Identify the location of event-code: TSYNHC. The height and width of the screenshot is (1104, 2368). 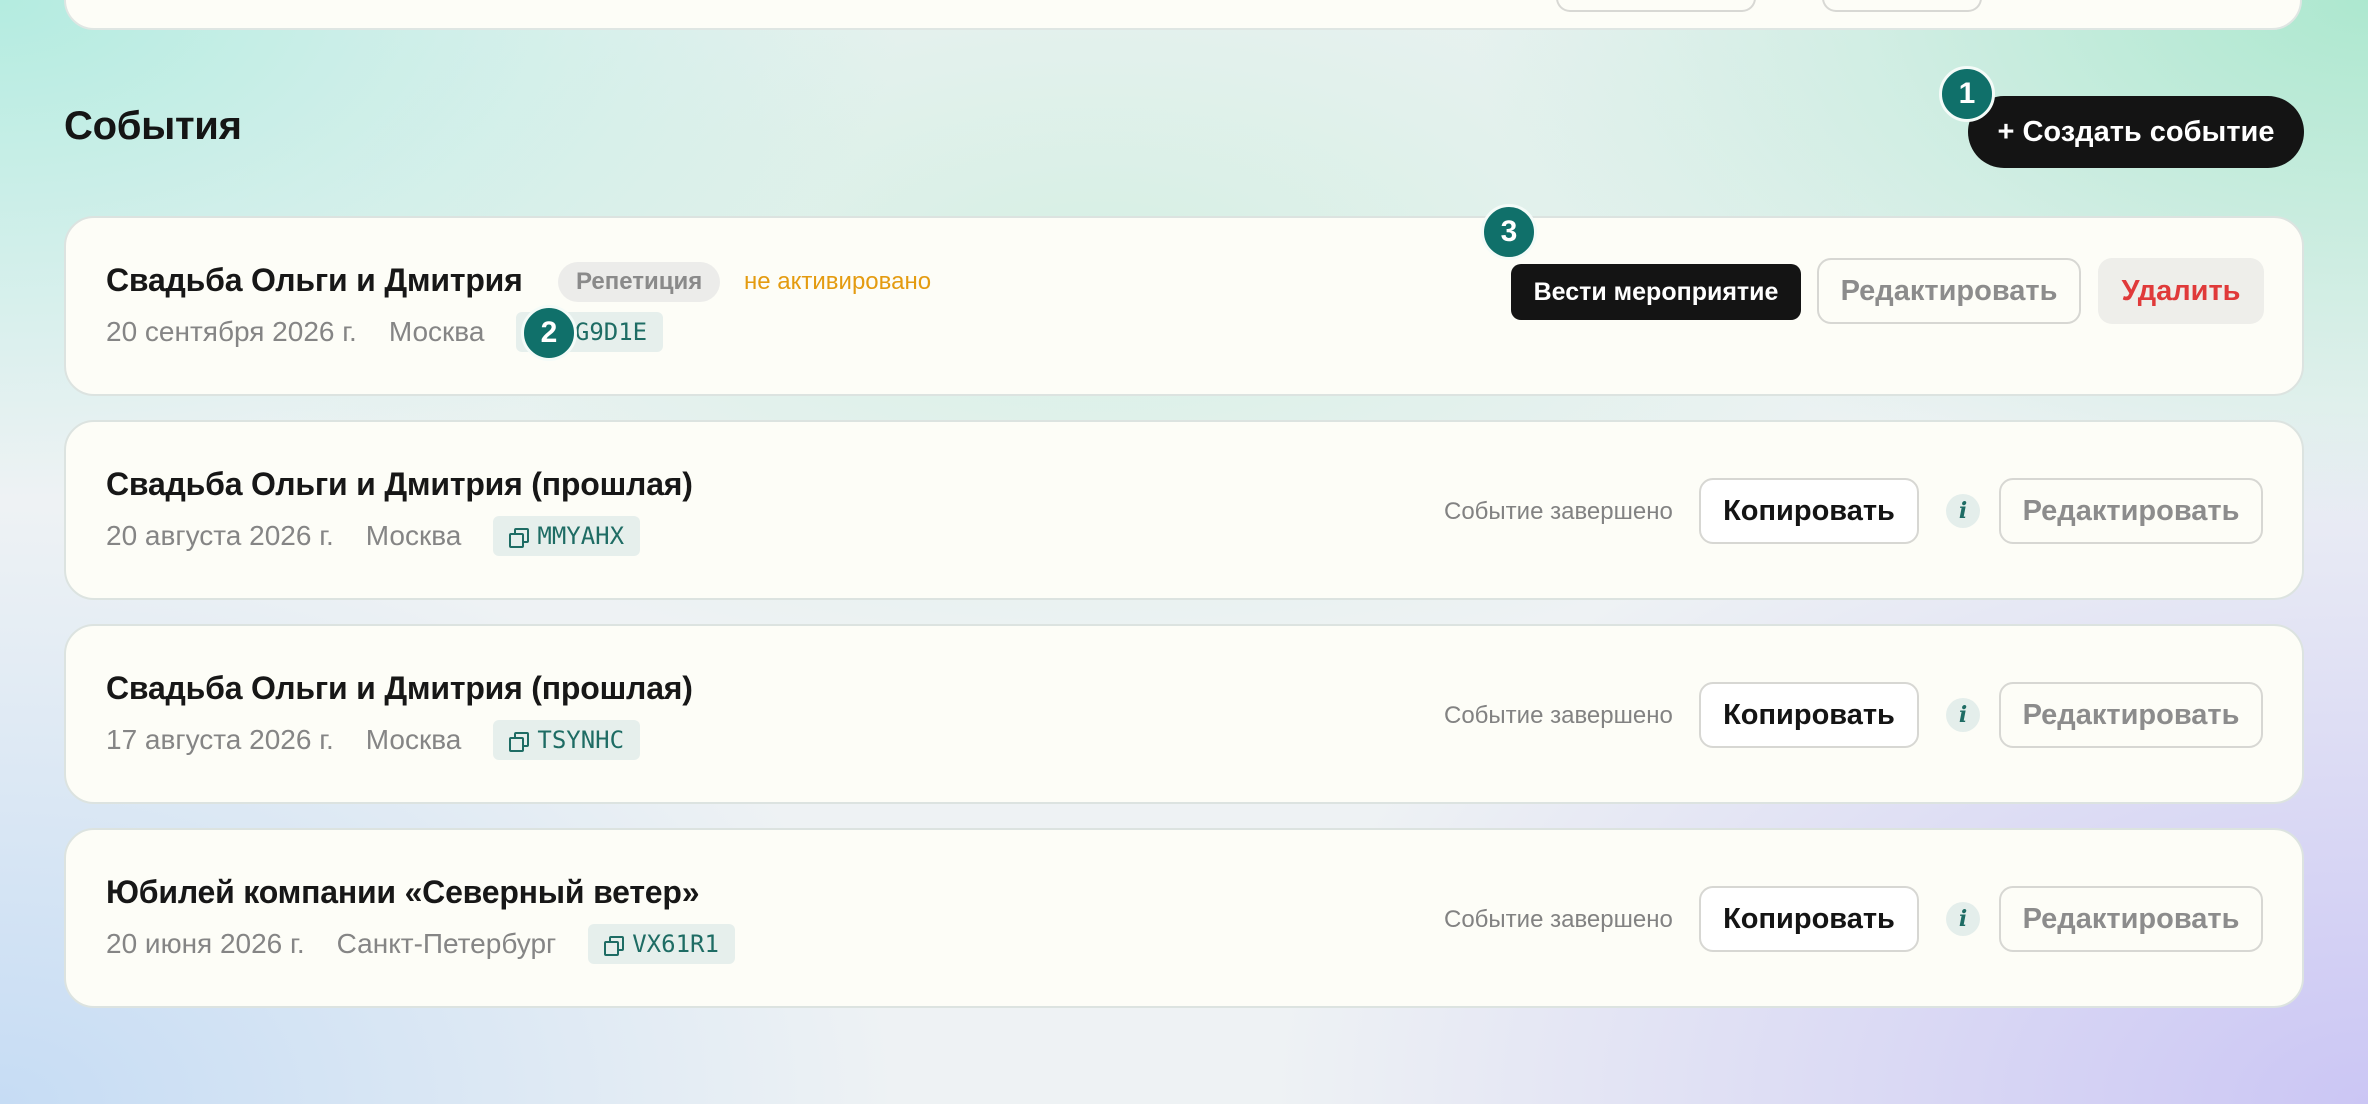
(581, 740).